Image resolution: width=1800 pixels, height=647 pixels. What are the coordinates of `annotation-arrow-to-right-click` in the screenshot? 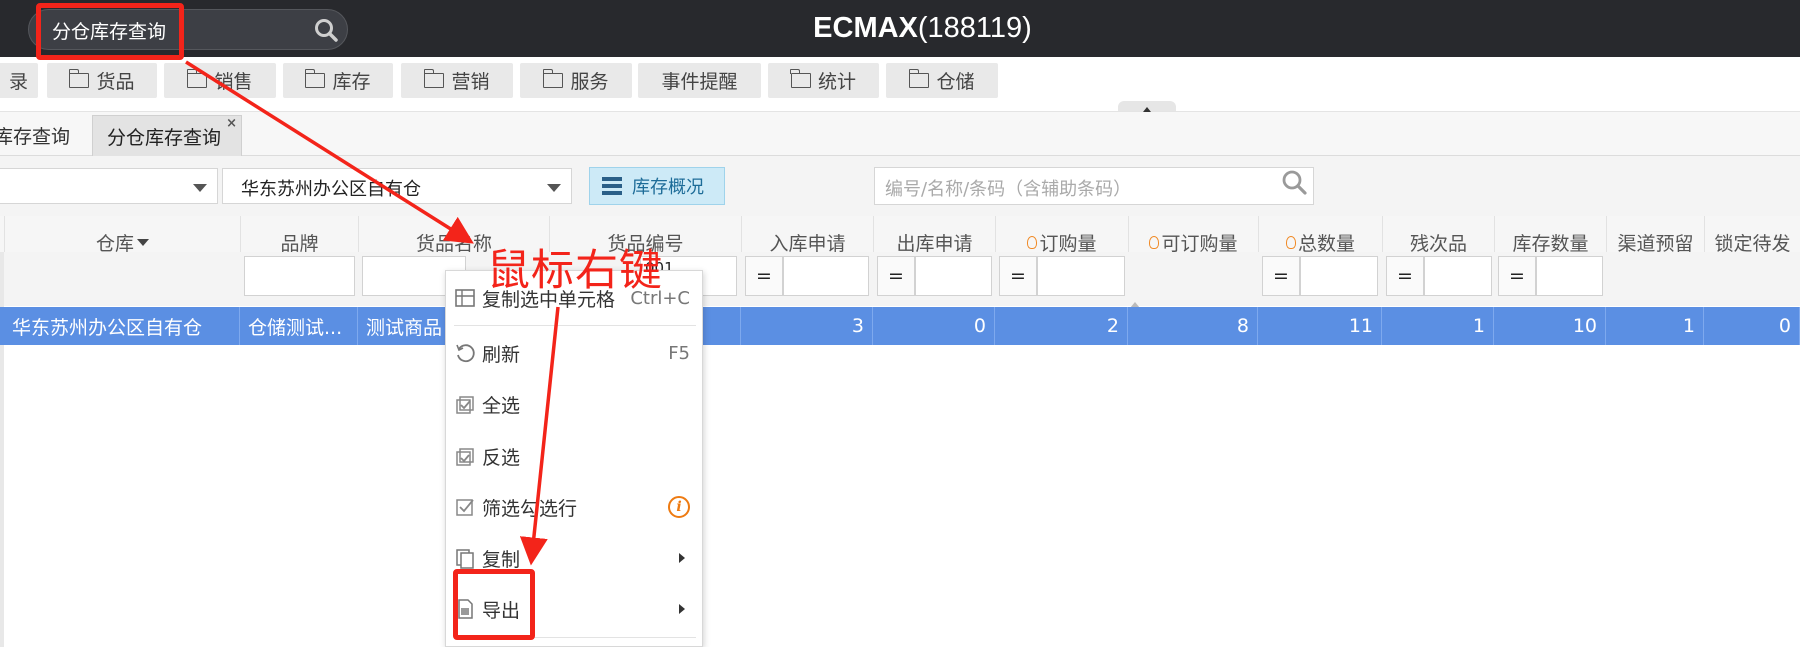 It's located at (329, 152).